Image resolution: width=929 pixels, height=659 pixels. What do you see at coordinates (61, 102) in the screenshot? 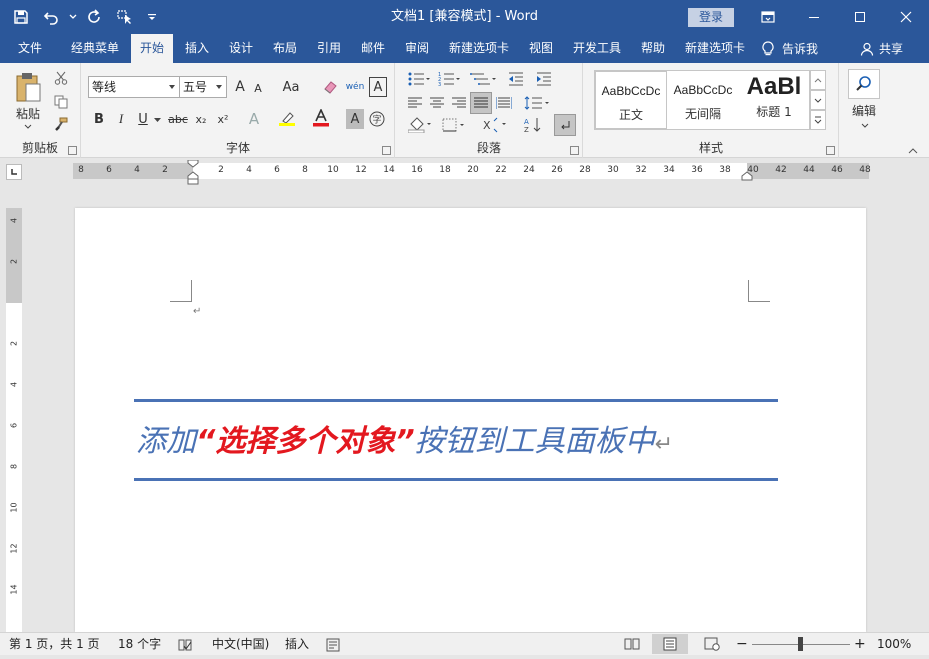
I see `copy-button` at bounding box center [61, 102].